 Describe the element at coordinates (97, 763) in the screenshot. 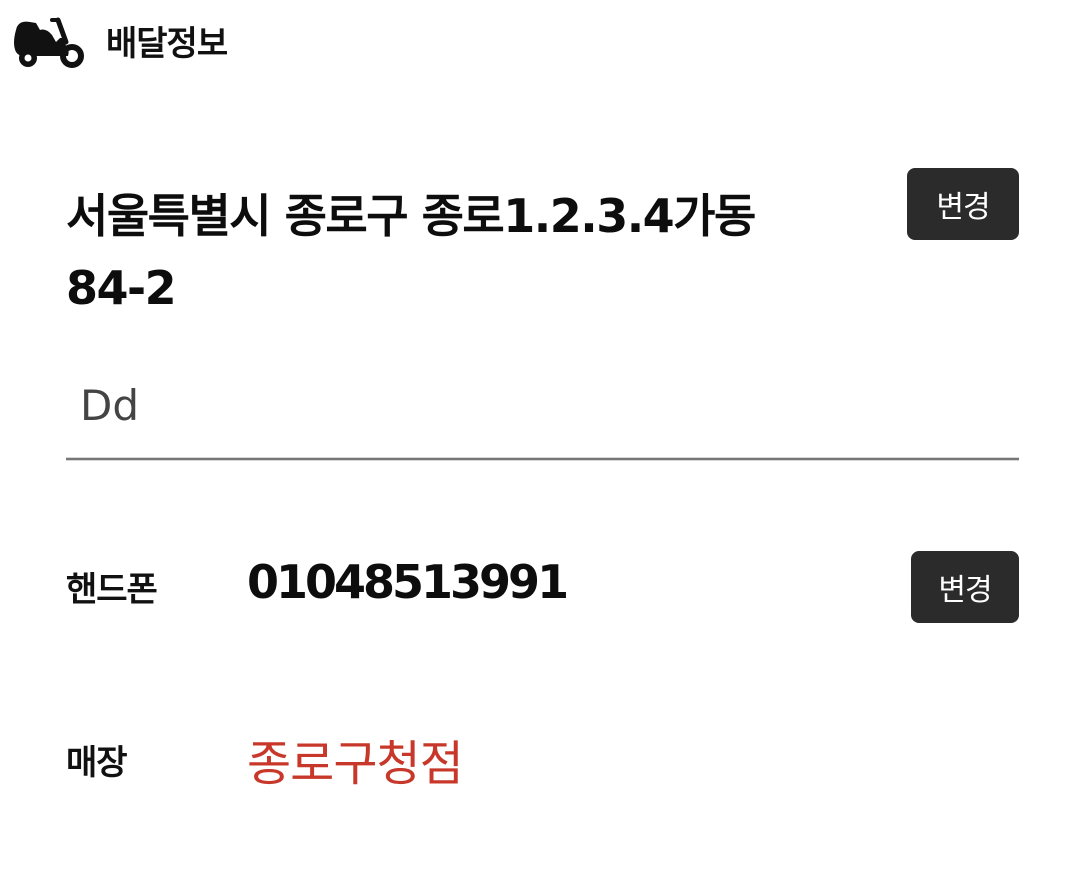

I see `store-label: 매장` at that location.